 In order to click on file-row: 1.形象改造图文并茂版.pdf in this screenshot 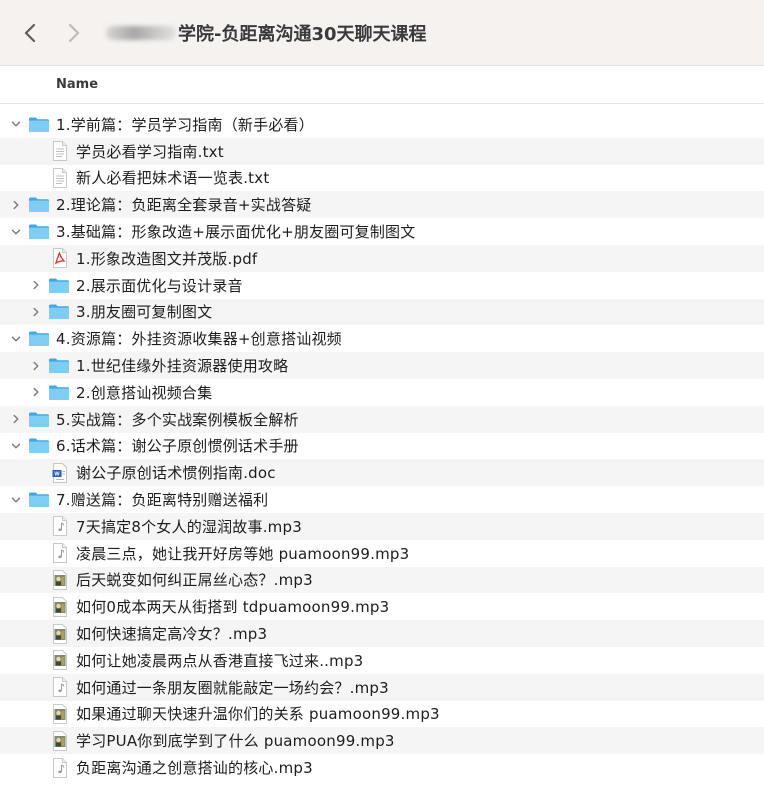, I will do `click(382, 258)`.